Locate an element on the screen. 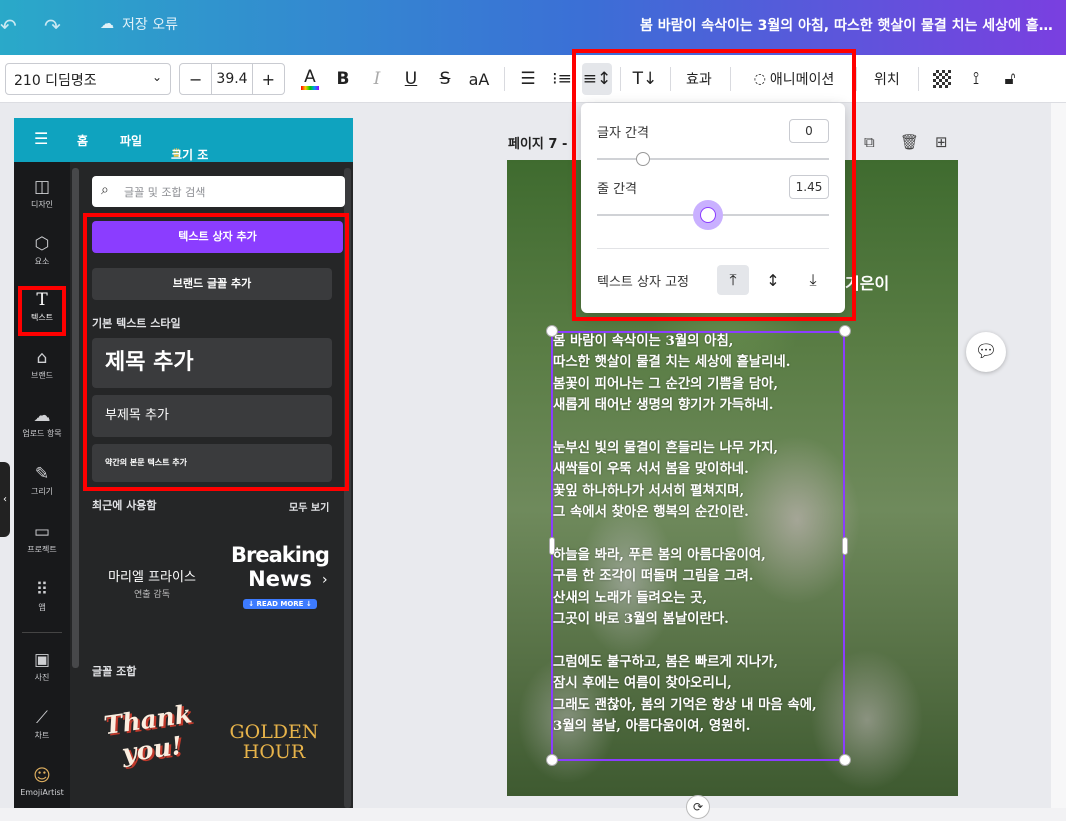 The height and width of the screenshot is (821, 1066). file-menu: 파일 is located at coordinates (131, 140).